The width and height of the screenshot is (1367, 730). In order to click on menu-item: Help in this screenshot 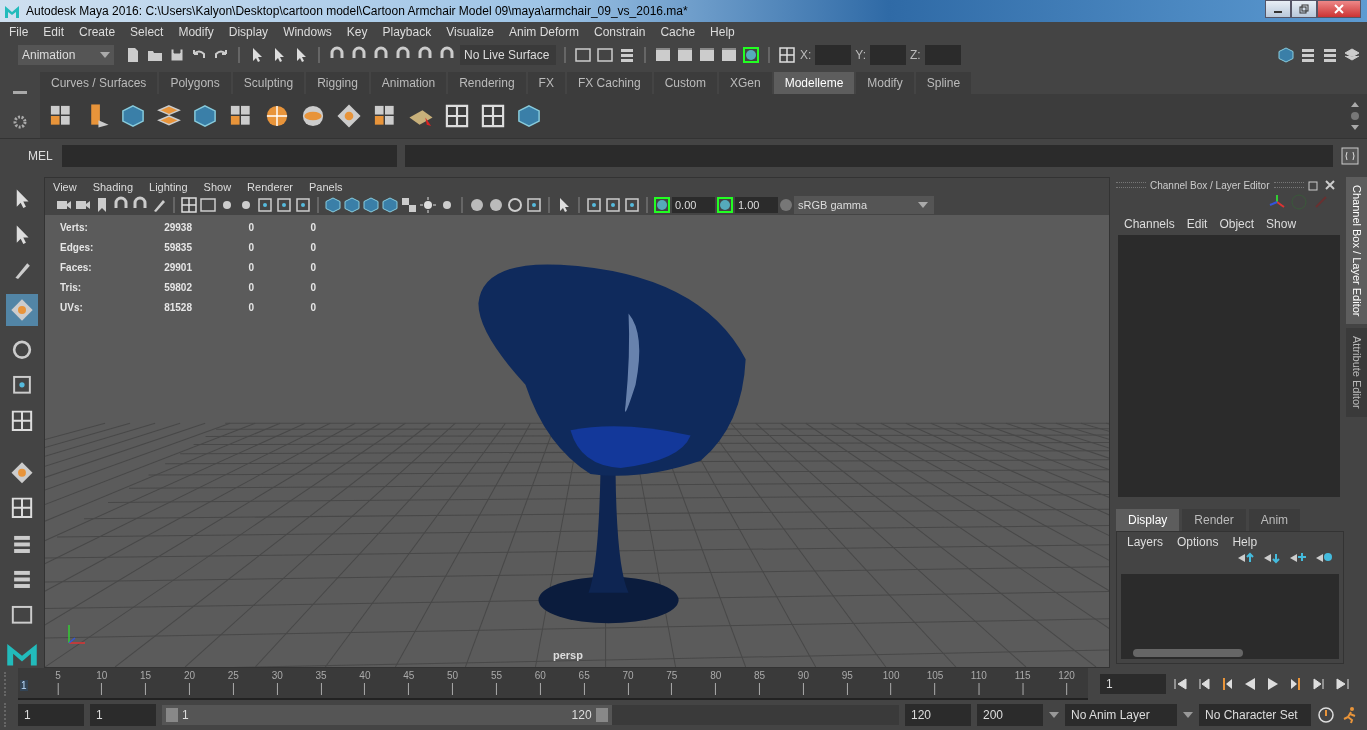, I will do `click(722, 32)`.